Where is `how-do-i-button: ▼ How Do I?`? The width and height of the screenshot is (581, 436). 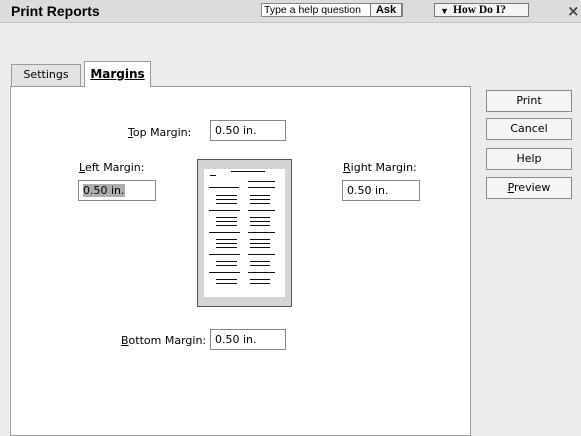 how-do-i-button: ▼ How Do I? is located at coordinates (481, 10).